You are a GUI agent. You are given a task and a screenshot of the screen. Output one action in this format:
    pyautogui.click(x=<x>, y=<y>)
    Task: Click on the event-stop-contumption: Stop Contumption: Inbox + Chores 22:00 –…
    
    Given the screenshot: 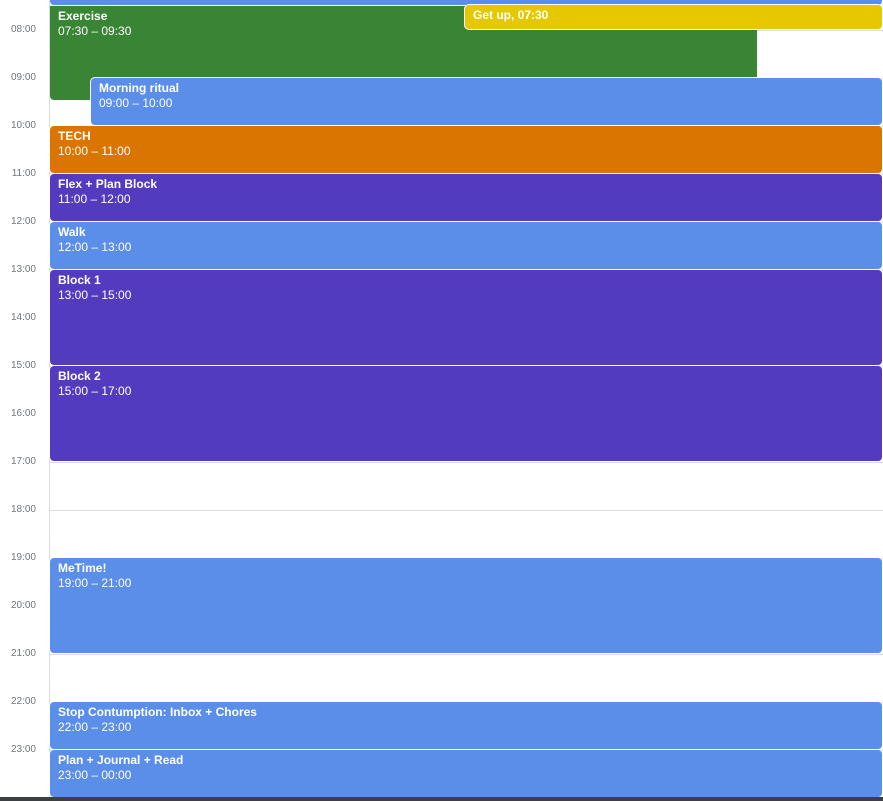 What is the action you would take?
    pyautogui.click(x=466, y=725)
    